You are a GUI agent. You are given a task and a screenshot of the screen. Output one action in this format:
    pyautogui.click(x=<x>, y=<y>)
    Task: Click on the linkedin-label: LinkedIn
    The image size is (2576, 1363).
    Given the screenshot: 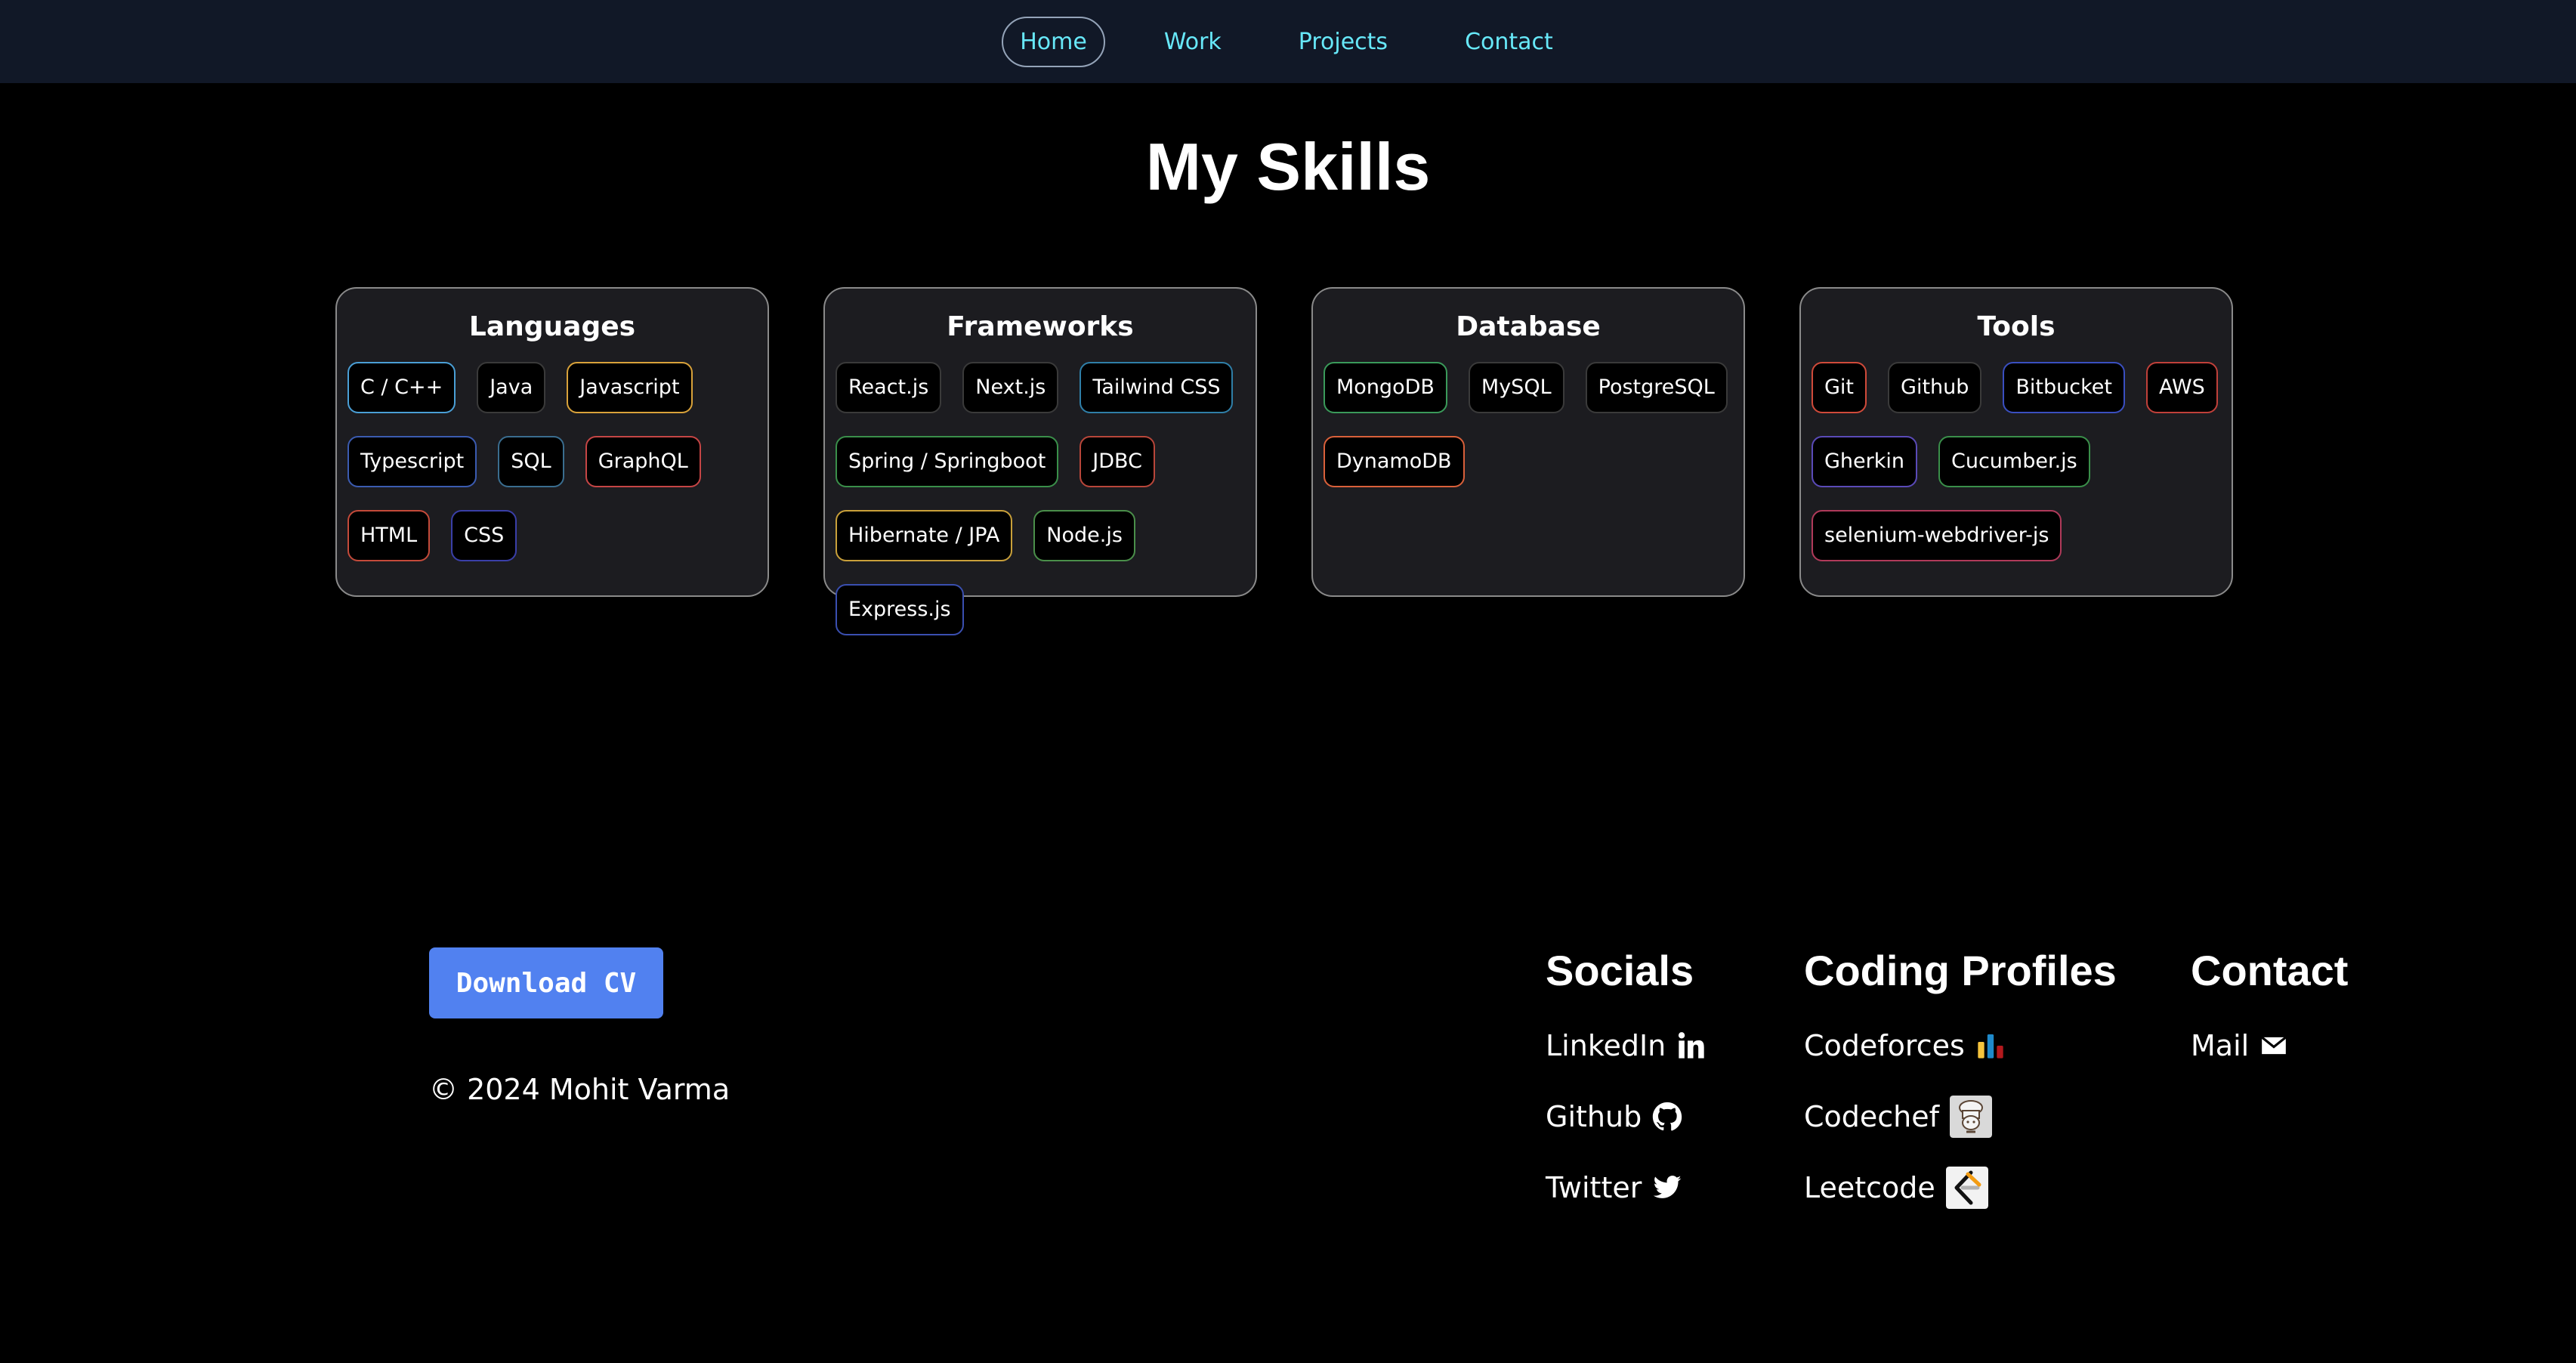 What is the action you would take?
    pyautogui.click(x=1606, y=1045)
    